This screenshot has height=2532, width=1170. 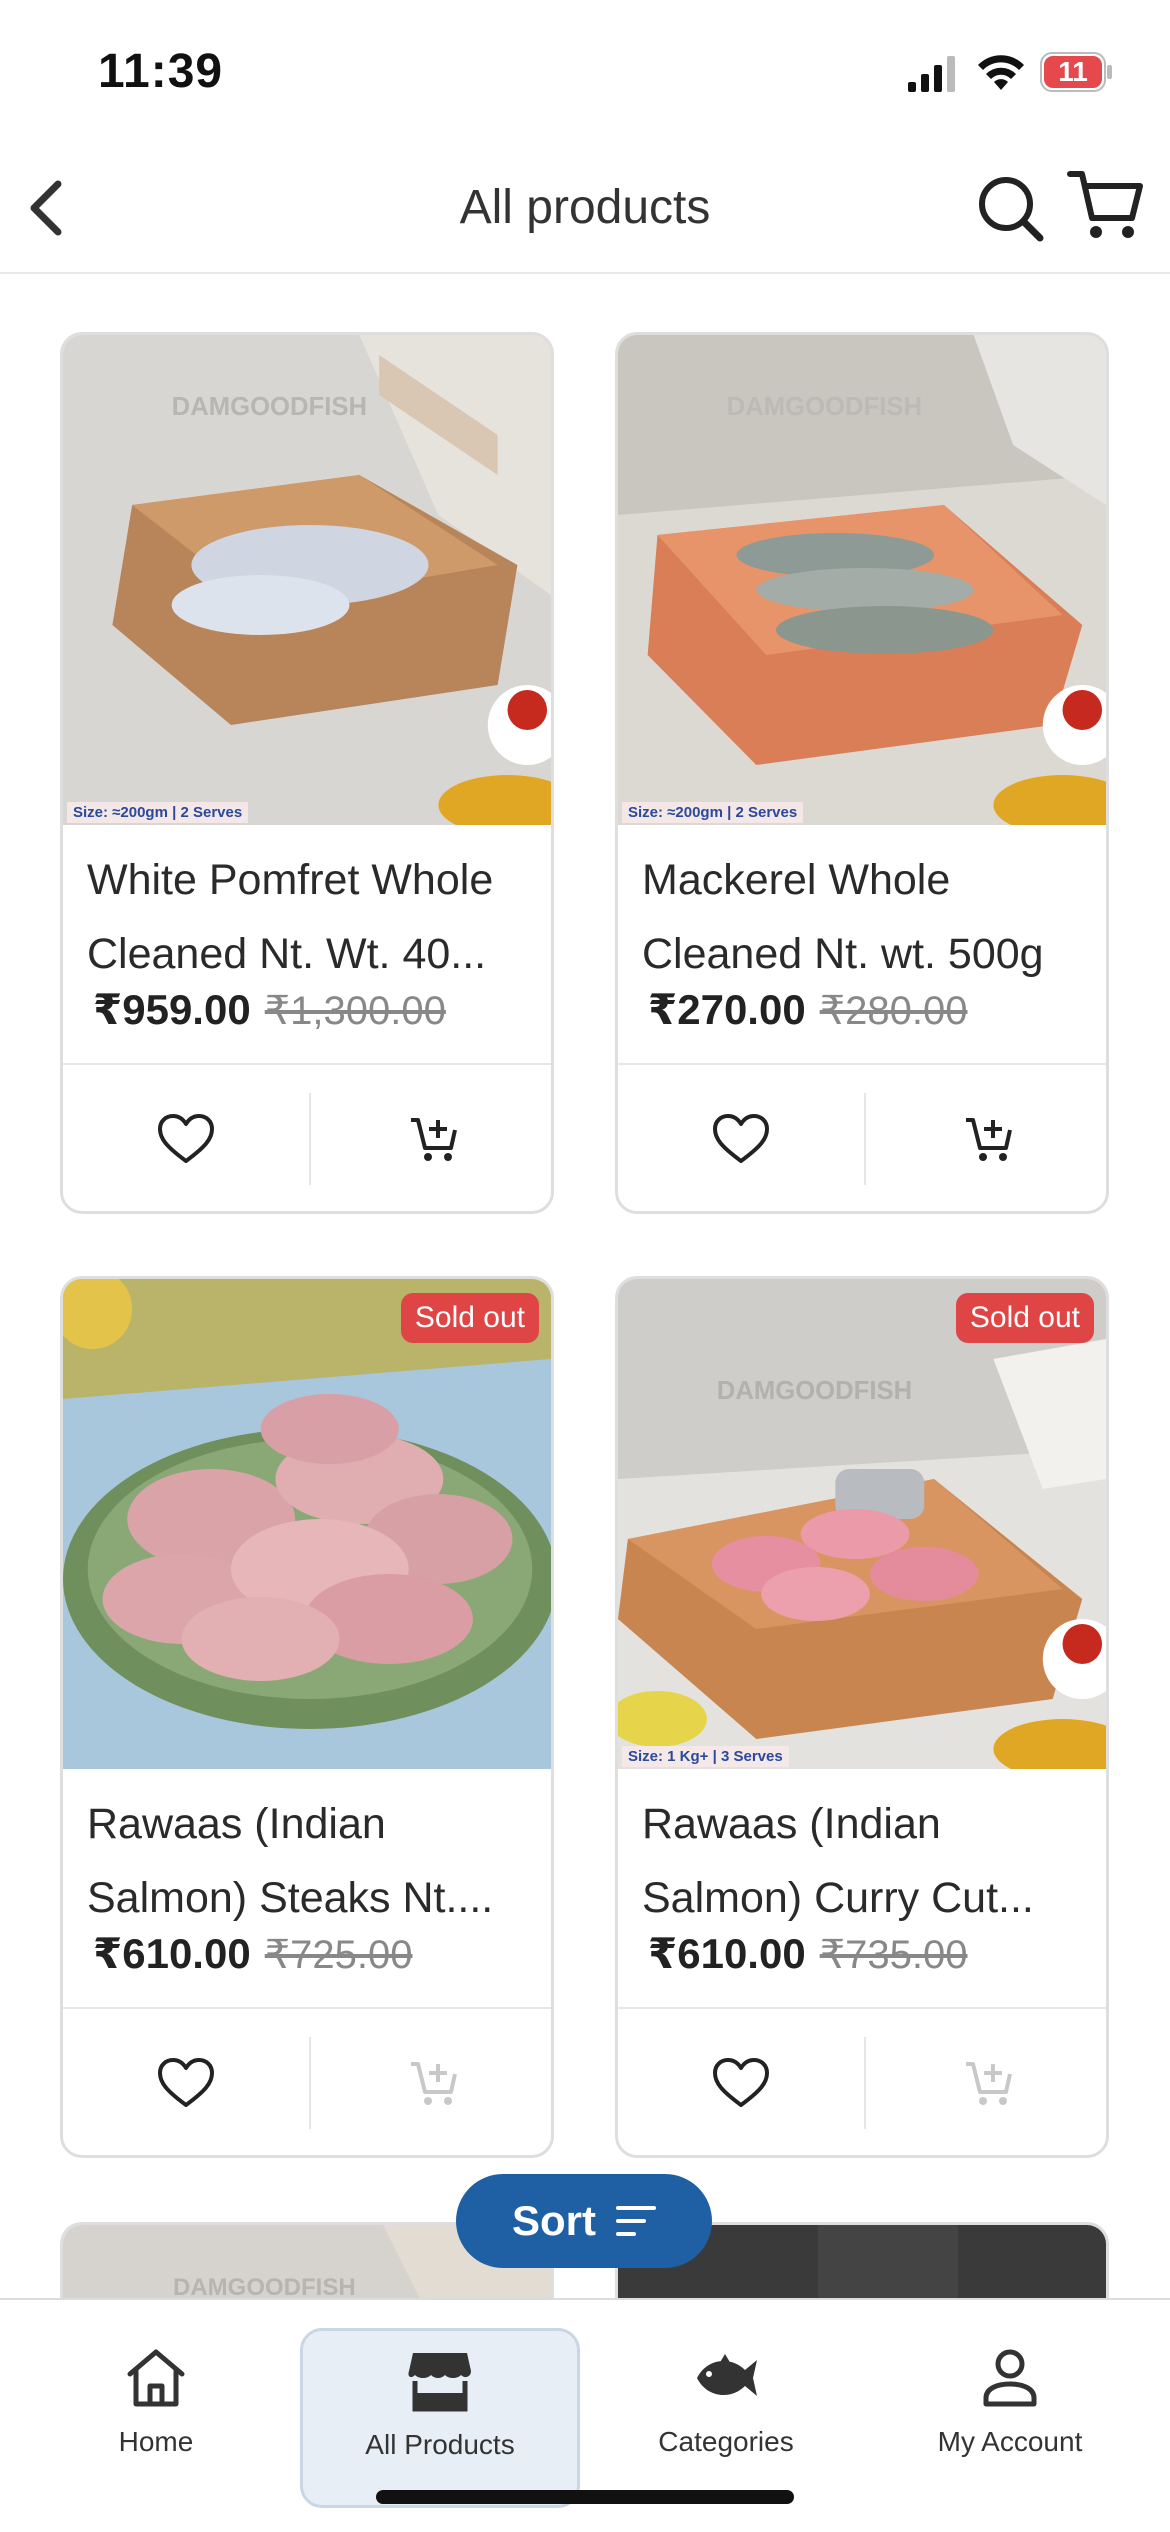 What do you see at coordinates (156, 2418) in the screenshot?
I see `nav-item-home: Home` at bounding box center [156, 2418].